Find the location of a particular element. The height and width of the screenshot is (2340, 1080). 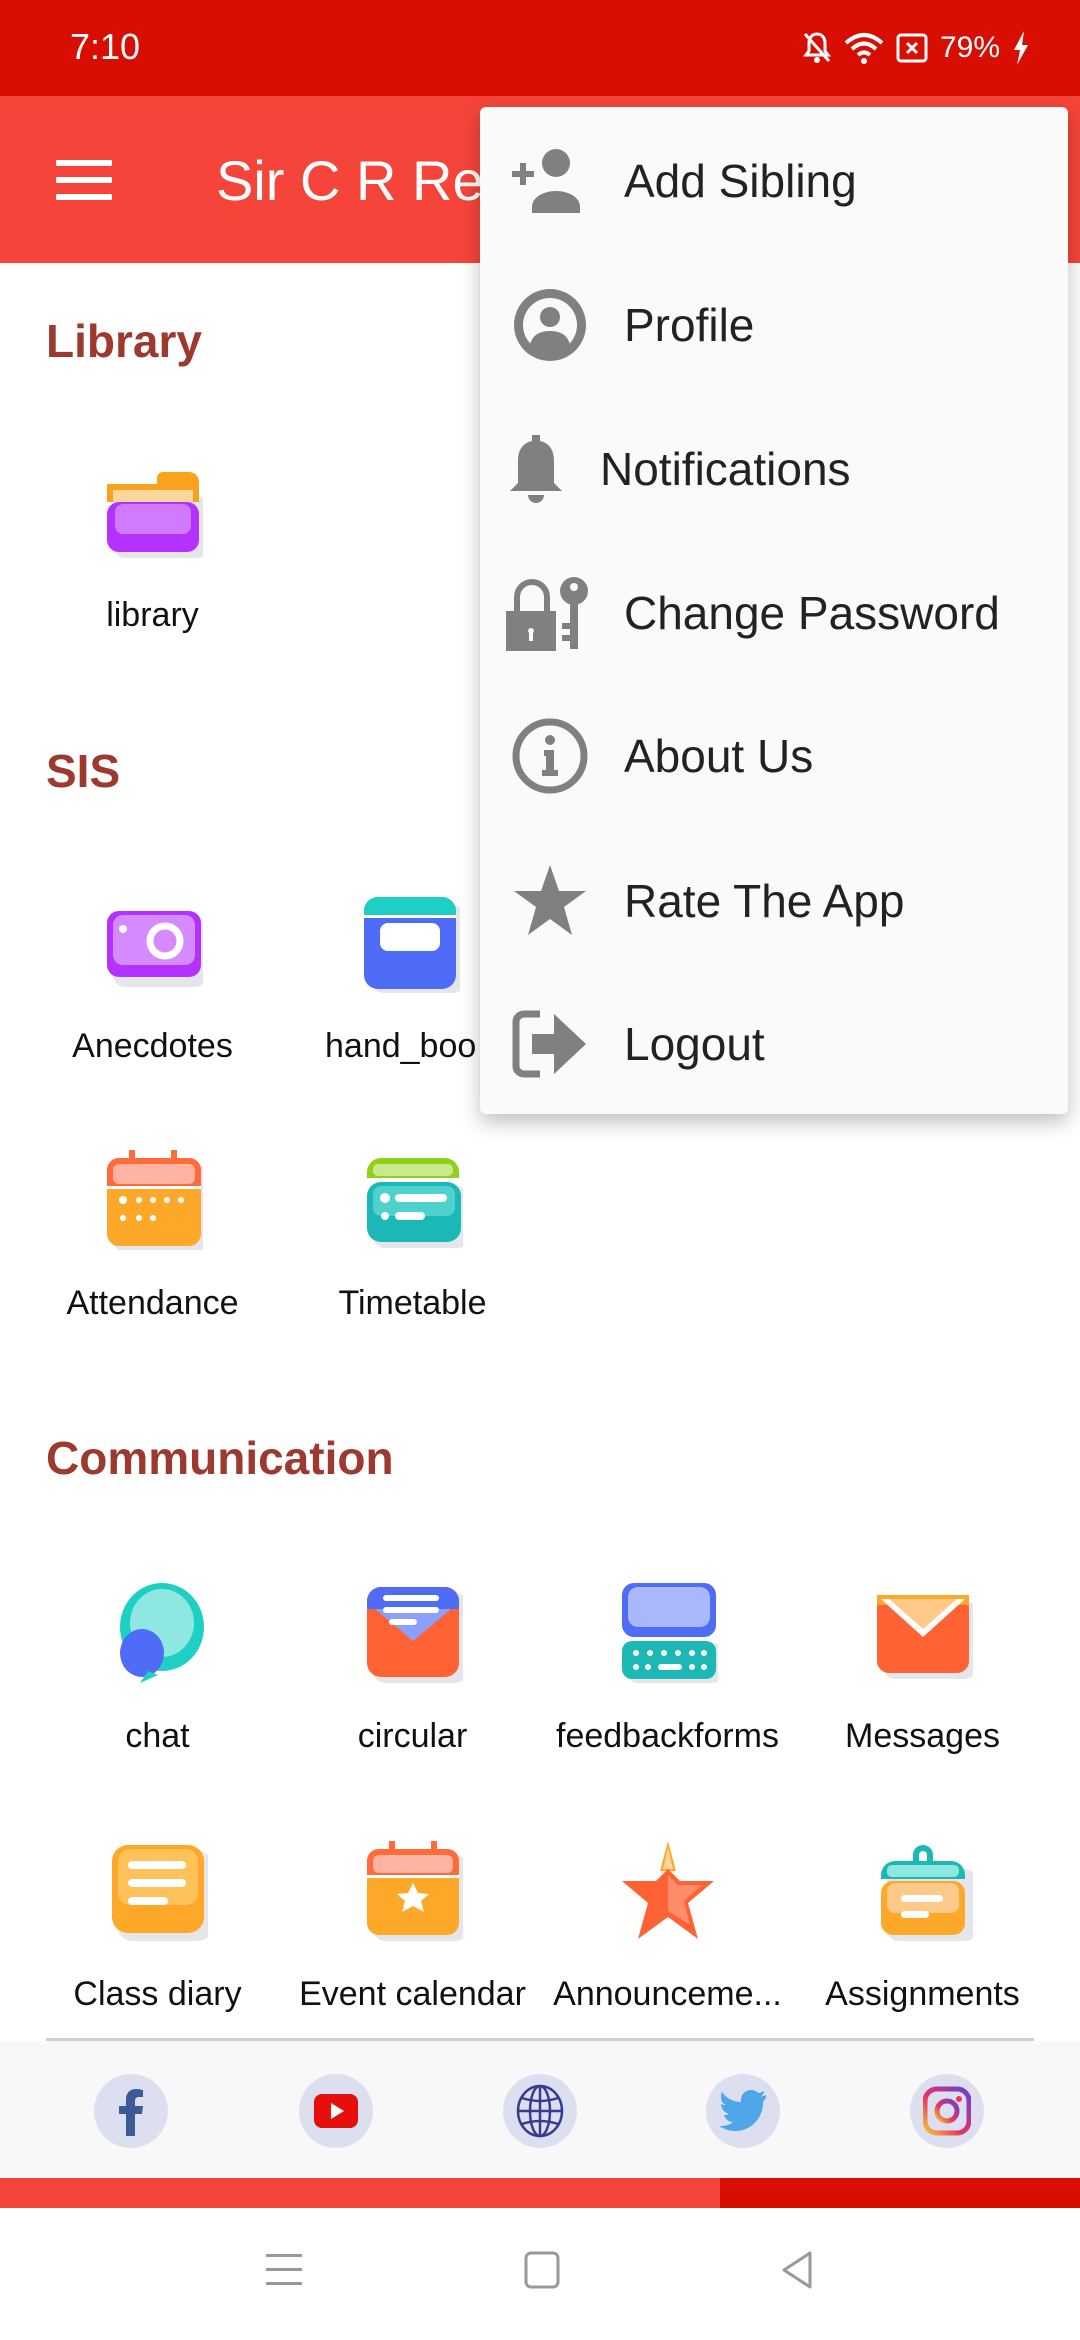

tile-label: Assignments is located at coordinates (922, 1994).